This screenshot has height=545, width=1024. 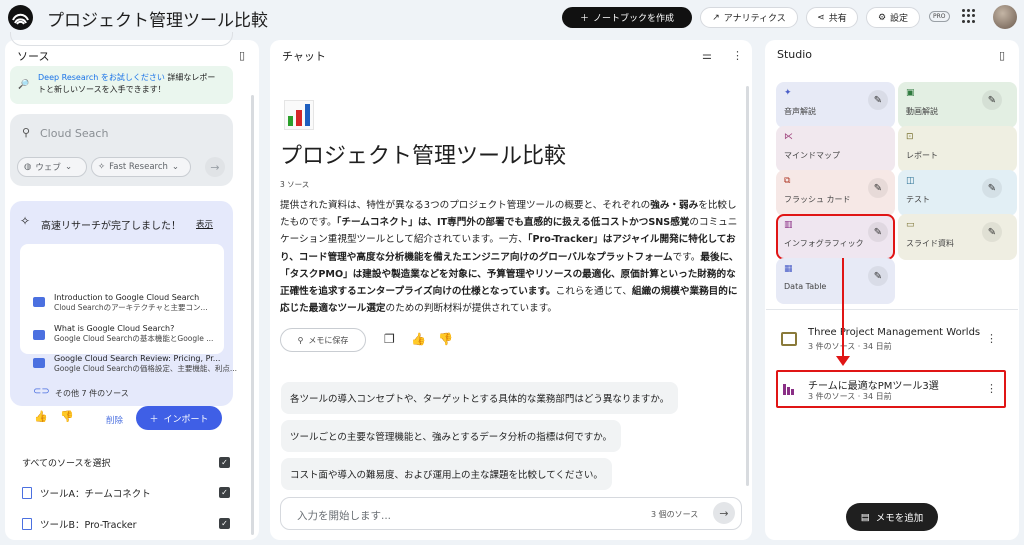 What do you see at coordinates (389, 339) in the screenshot?
I see `copy-icon: ❐` at bounding box center [389, 339].